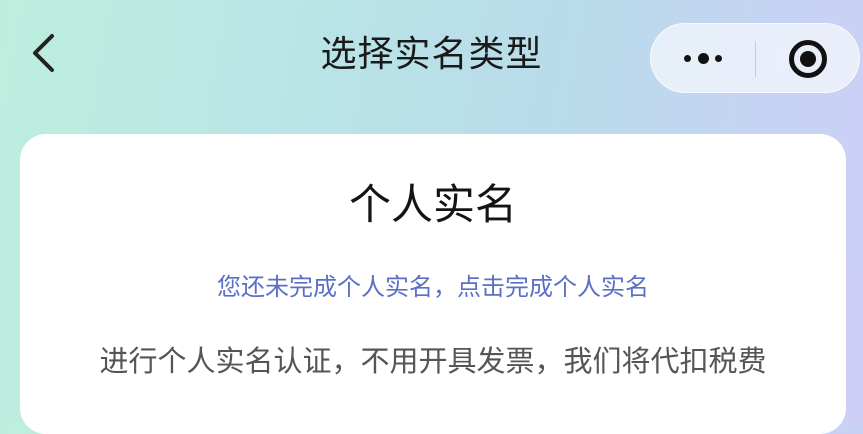 Image resolution: width=863 pixels, height=434 pixels. Describe the element at coordinates (808, 58) in the screenshot. I see `close-button` at that location.